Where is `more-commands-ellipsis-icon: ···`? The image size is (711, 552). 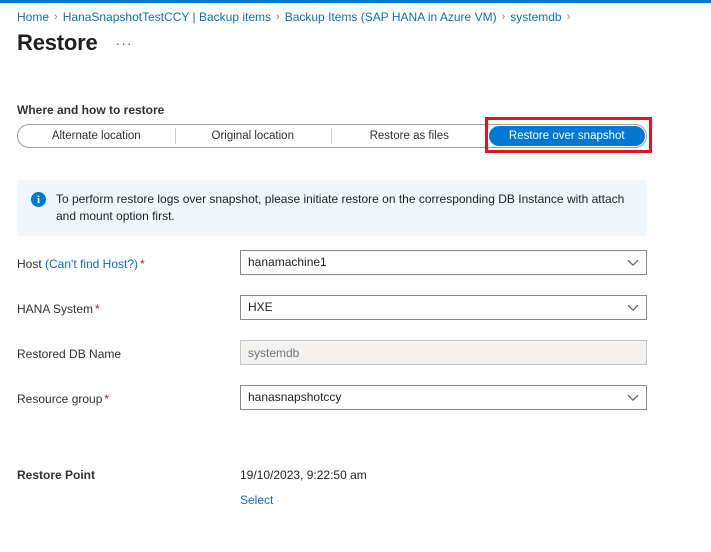 more-commands-ellipsis-icon: ··· is located at coordinates (124, 43).